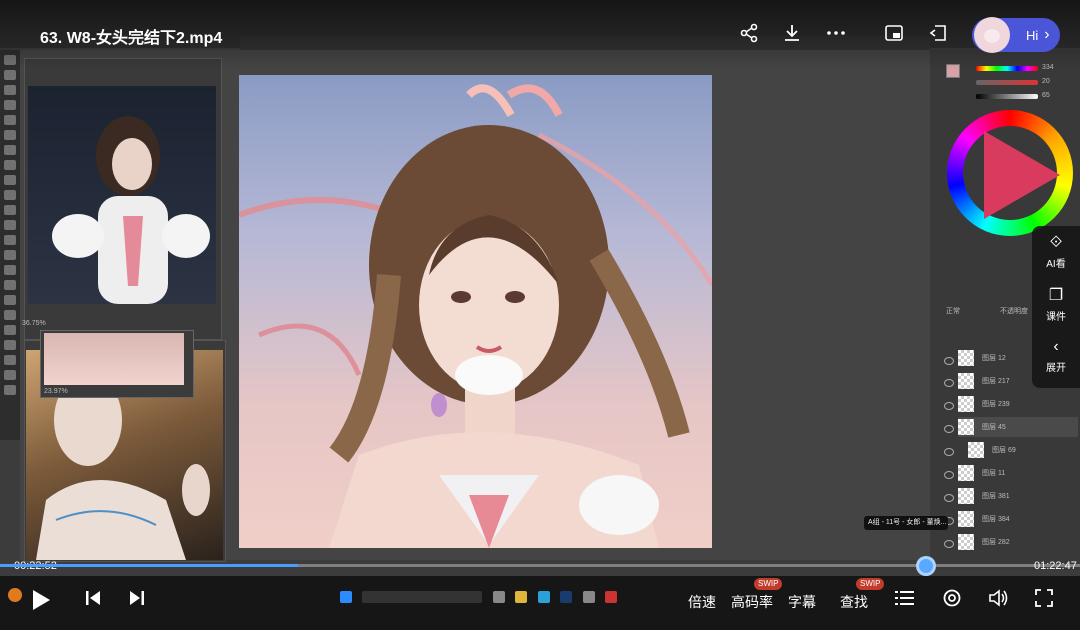  What do you see at coordinates (137, 600) in the screenshot?
I see `next-button` at bounding box center [137, 600].